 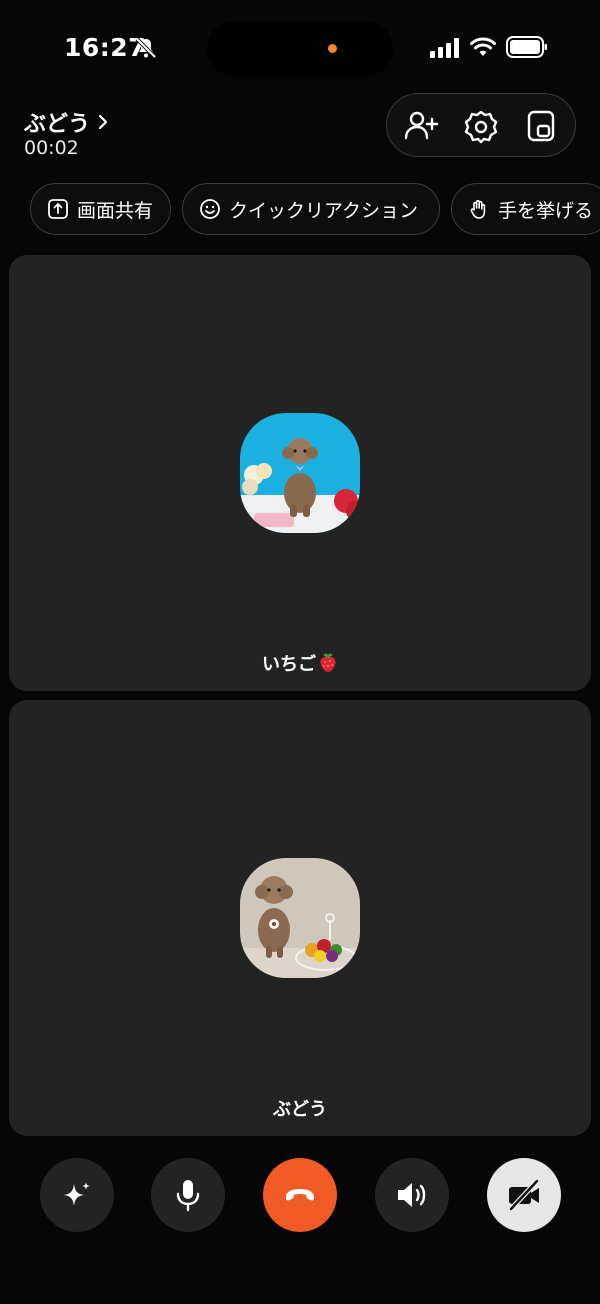 I want to click on chip-label: クイックリアクション, so click(x=324, y=210).